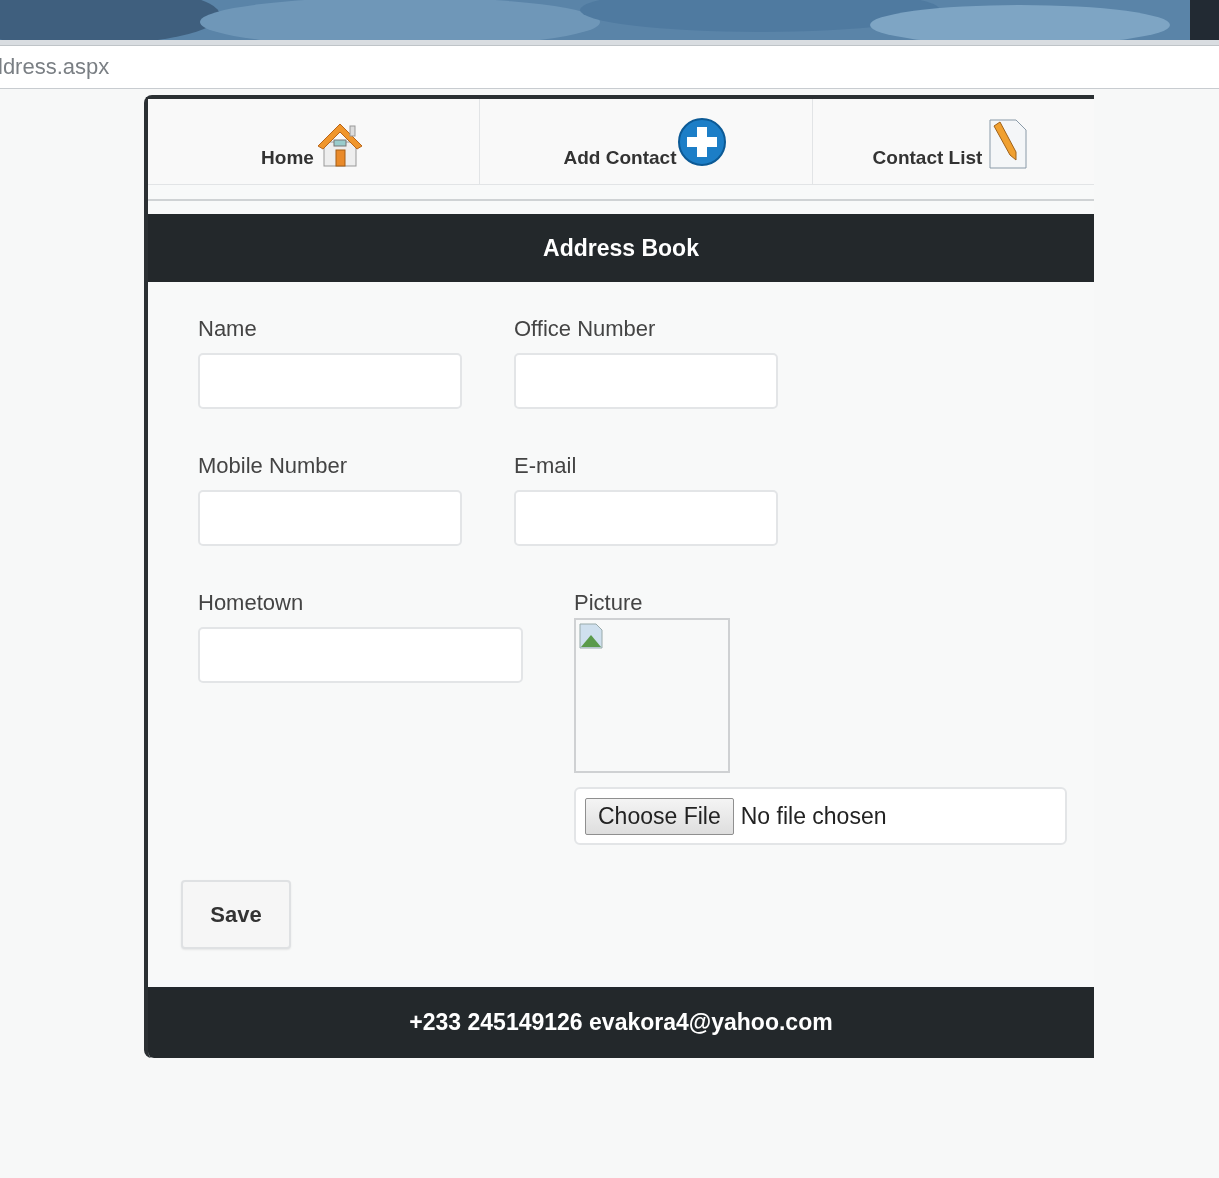 This screenshot has width=1219, height=1178. I want to click on address-bar: ldress.aspx, so click(609, 67).